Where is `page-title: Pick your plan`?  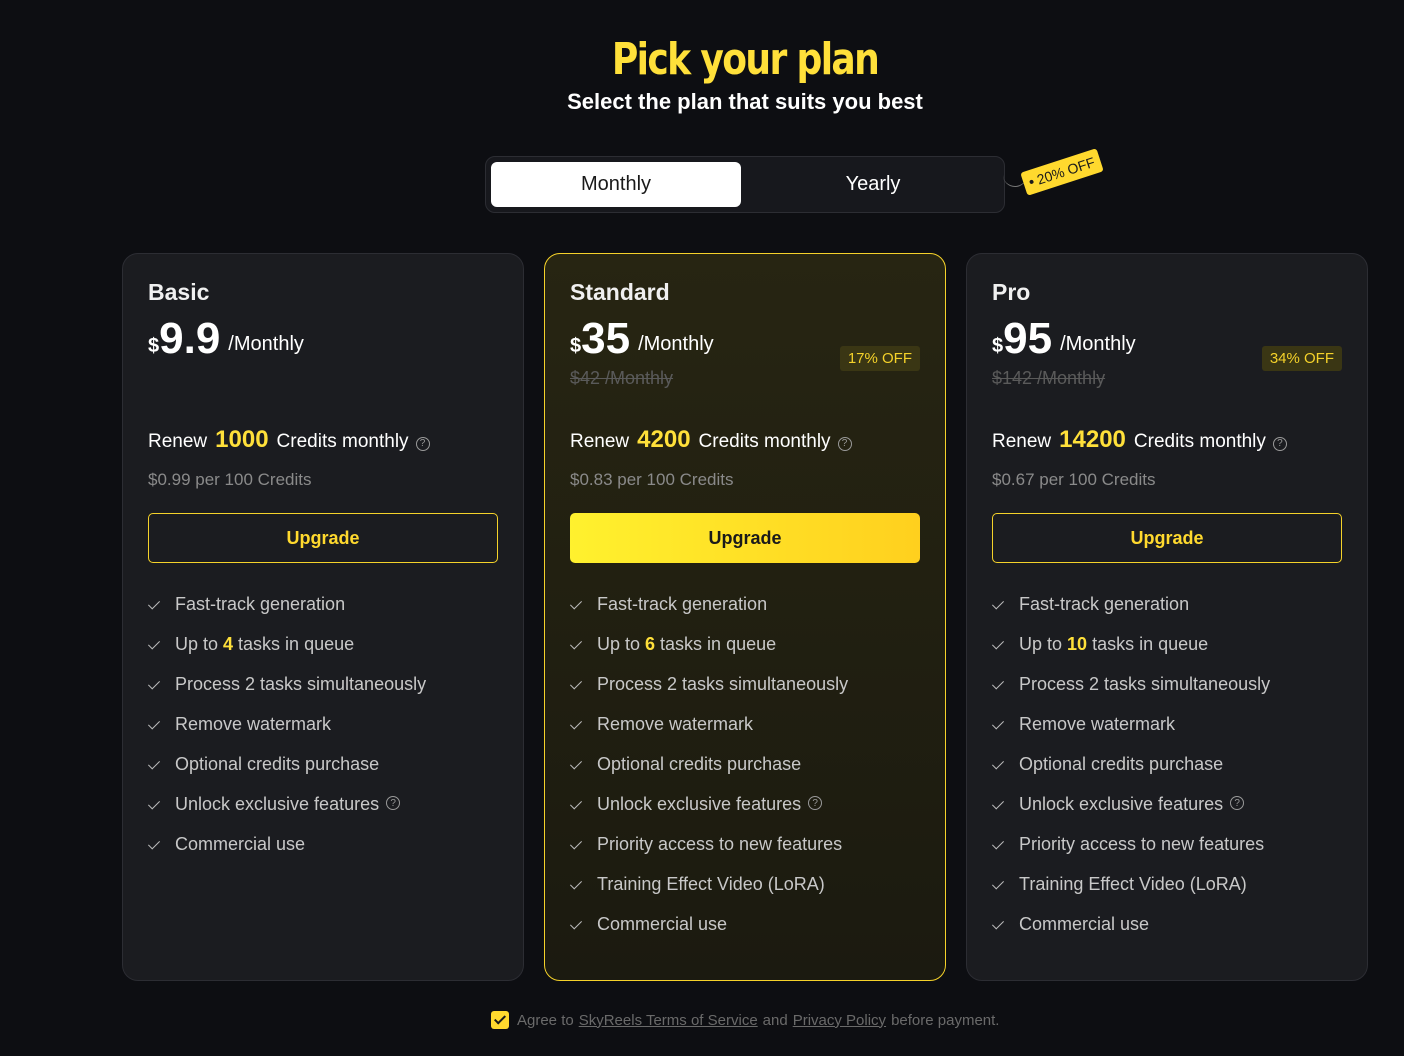
page-title: Pick your plan is located at coordinates (745, 59).